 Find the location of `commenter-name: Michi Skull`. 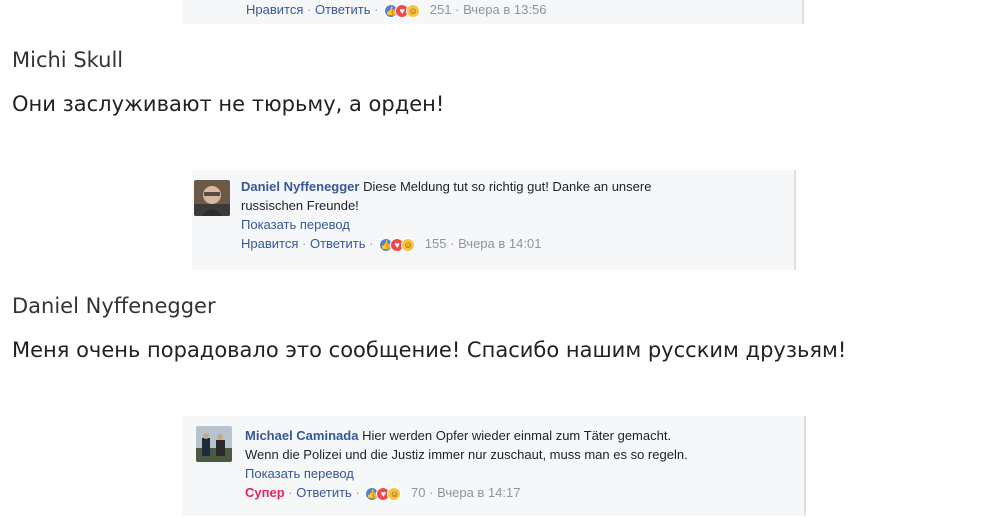

commenter-name: Michi Skull is located at coordinates (68, 60).